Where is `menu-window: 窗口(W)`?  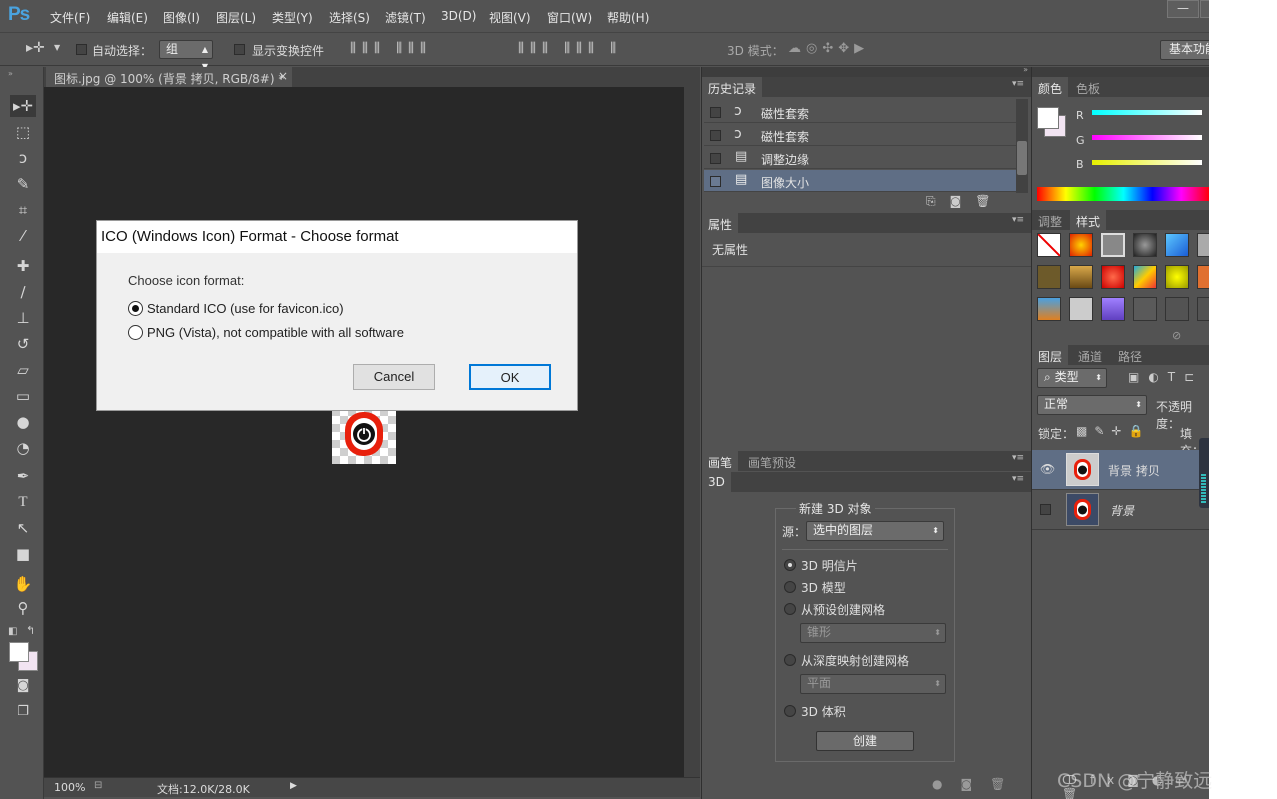
menu-window: 窗口(W) is located at coordinates (569, 17).